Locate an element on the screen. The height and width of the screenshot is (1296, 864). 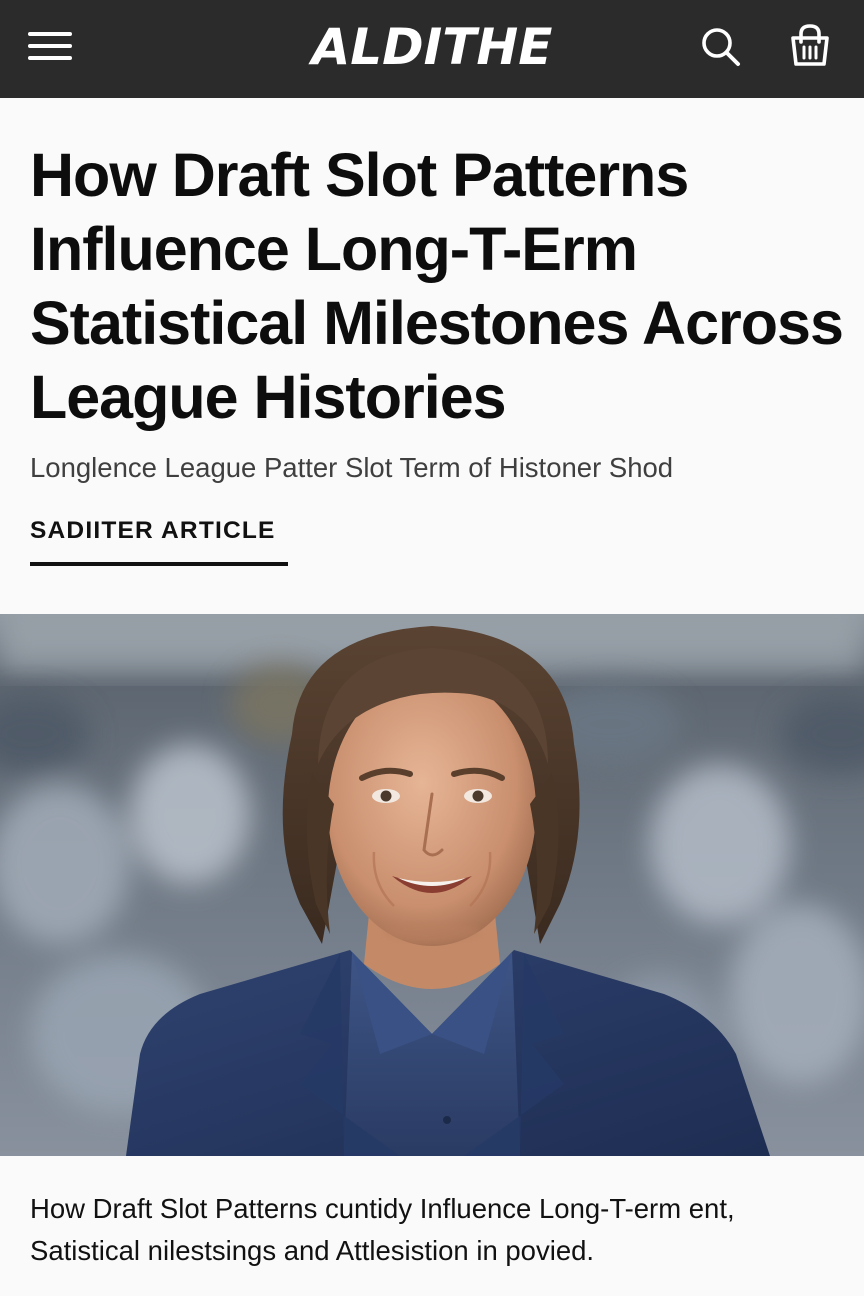
site-logo: ALDITHE is located at coordinates (432, 47).